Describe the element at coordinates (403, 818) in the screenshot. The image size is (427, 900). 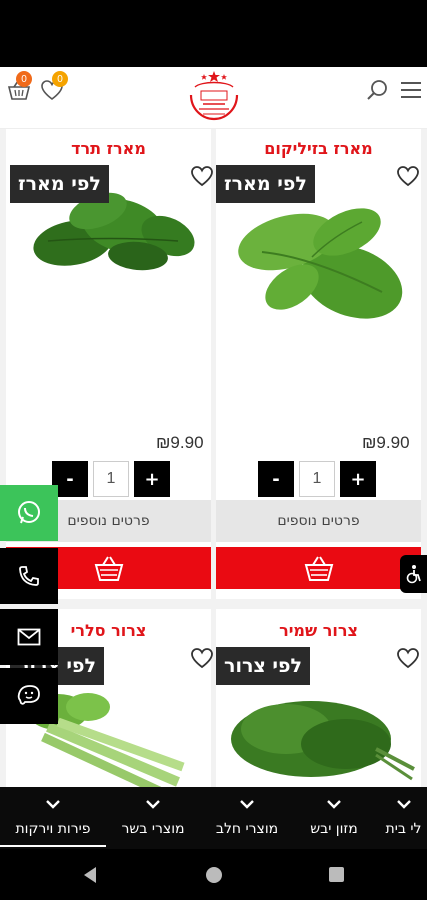
I see `nav-item-household: לי בית` at that location.